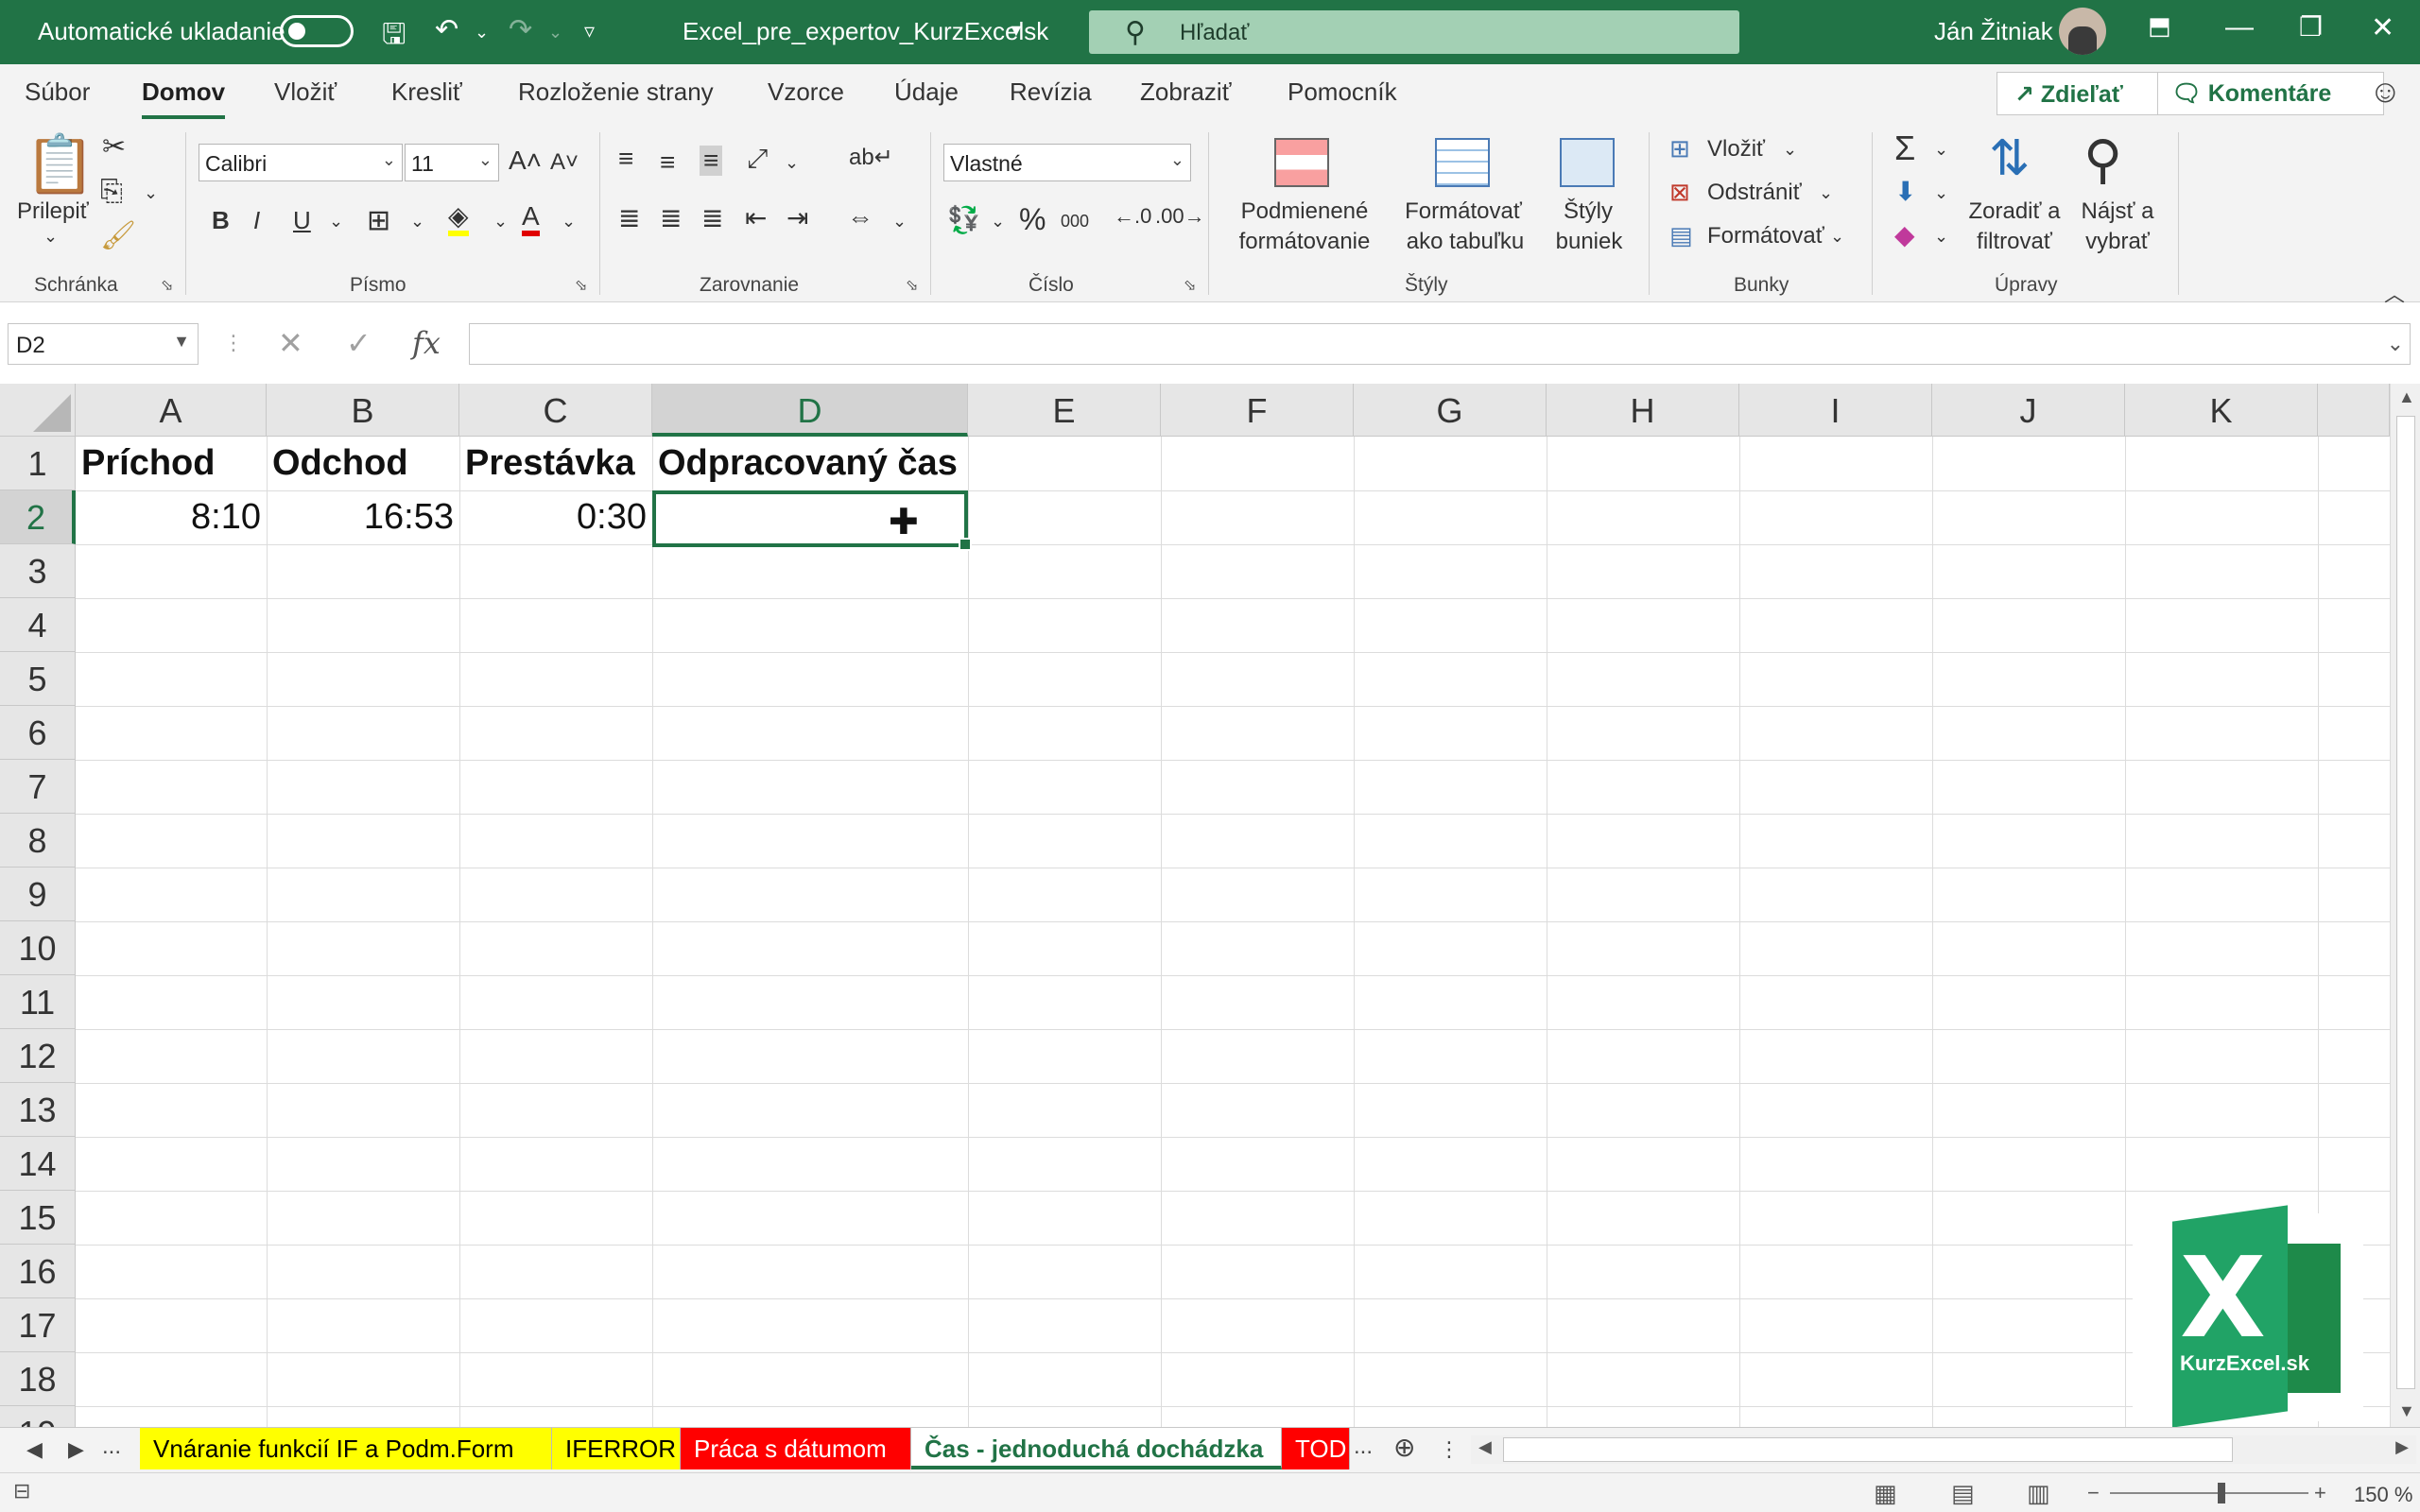 This screenshot has width=2420, height=1512. What do you see at coordinates (2406, 397) in the screenshot?
I see `scroll-up-icon: ▲` at bounding box center [2406, 397].